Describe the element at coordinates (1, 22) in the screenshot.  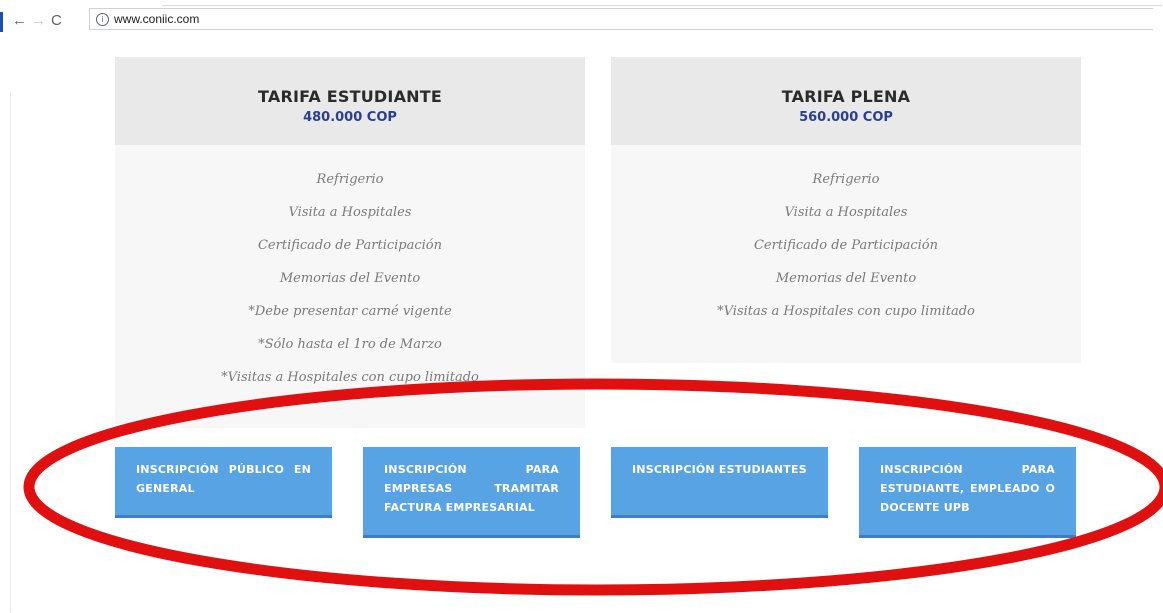
I see `window-edge-marker` at that location.